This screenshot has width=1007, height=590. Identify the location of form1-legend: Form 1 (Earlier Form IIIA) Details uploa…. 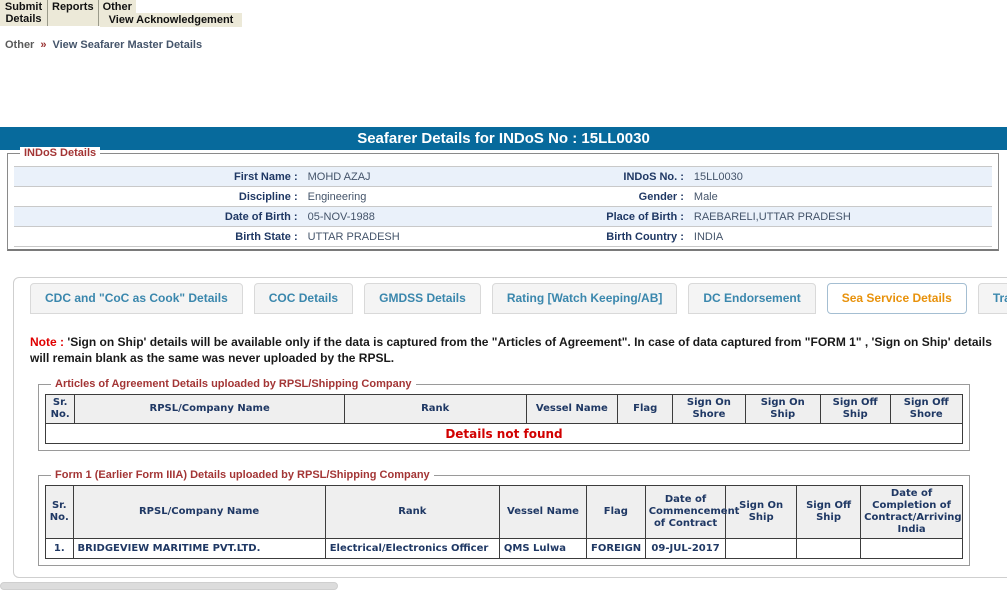
(242, 475).